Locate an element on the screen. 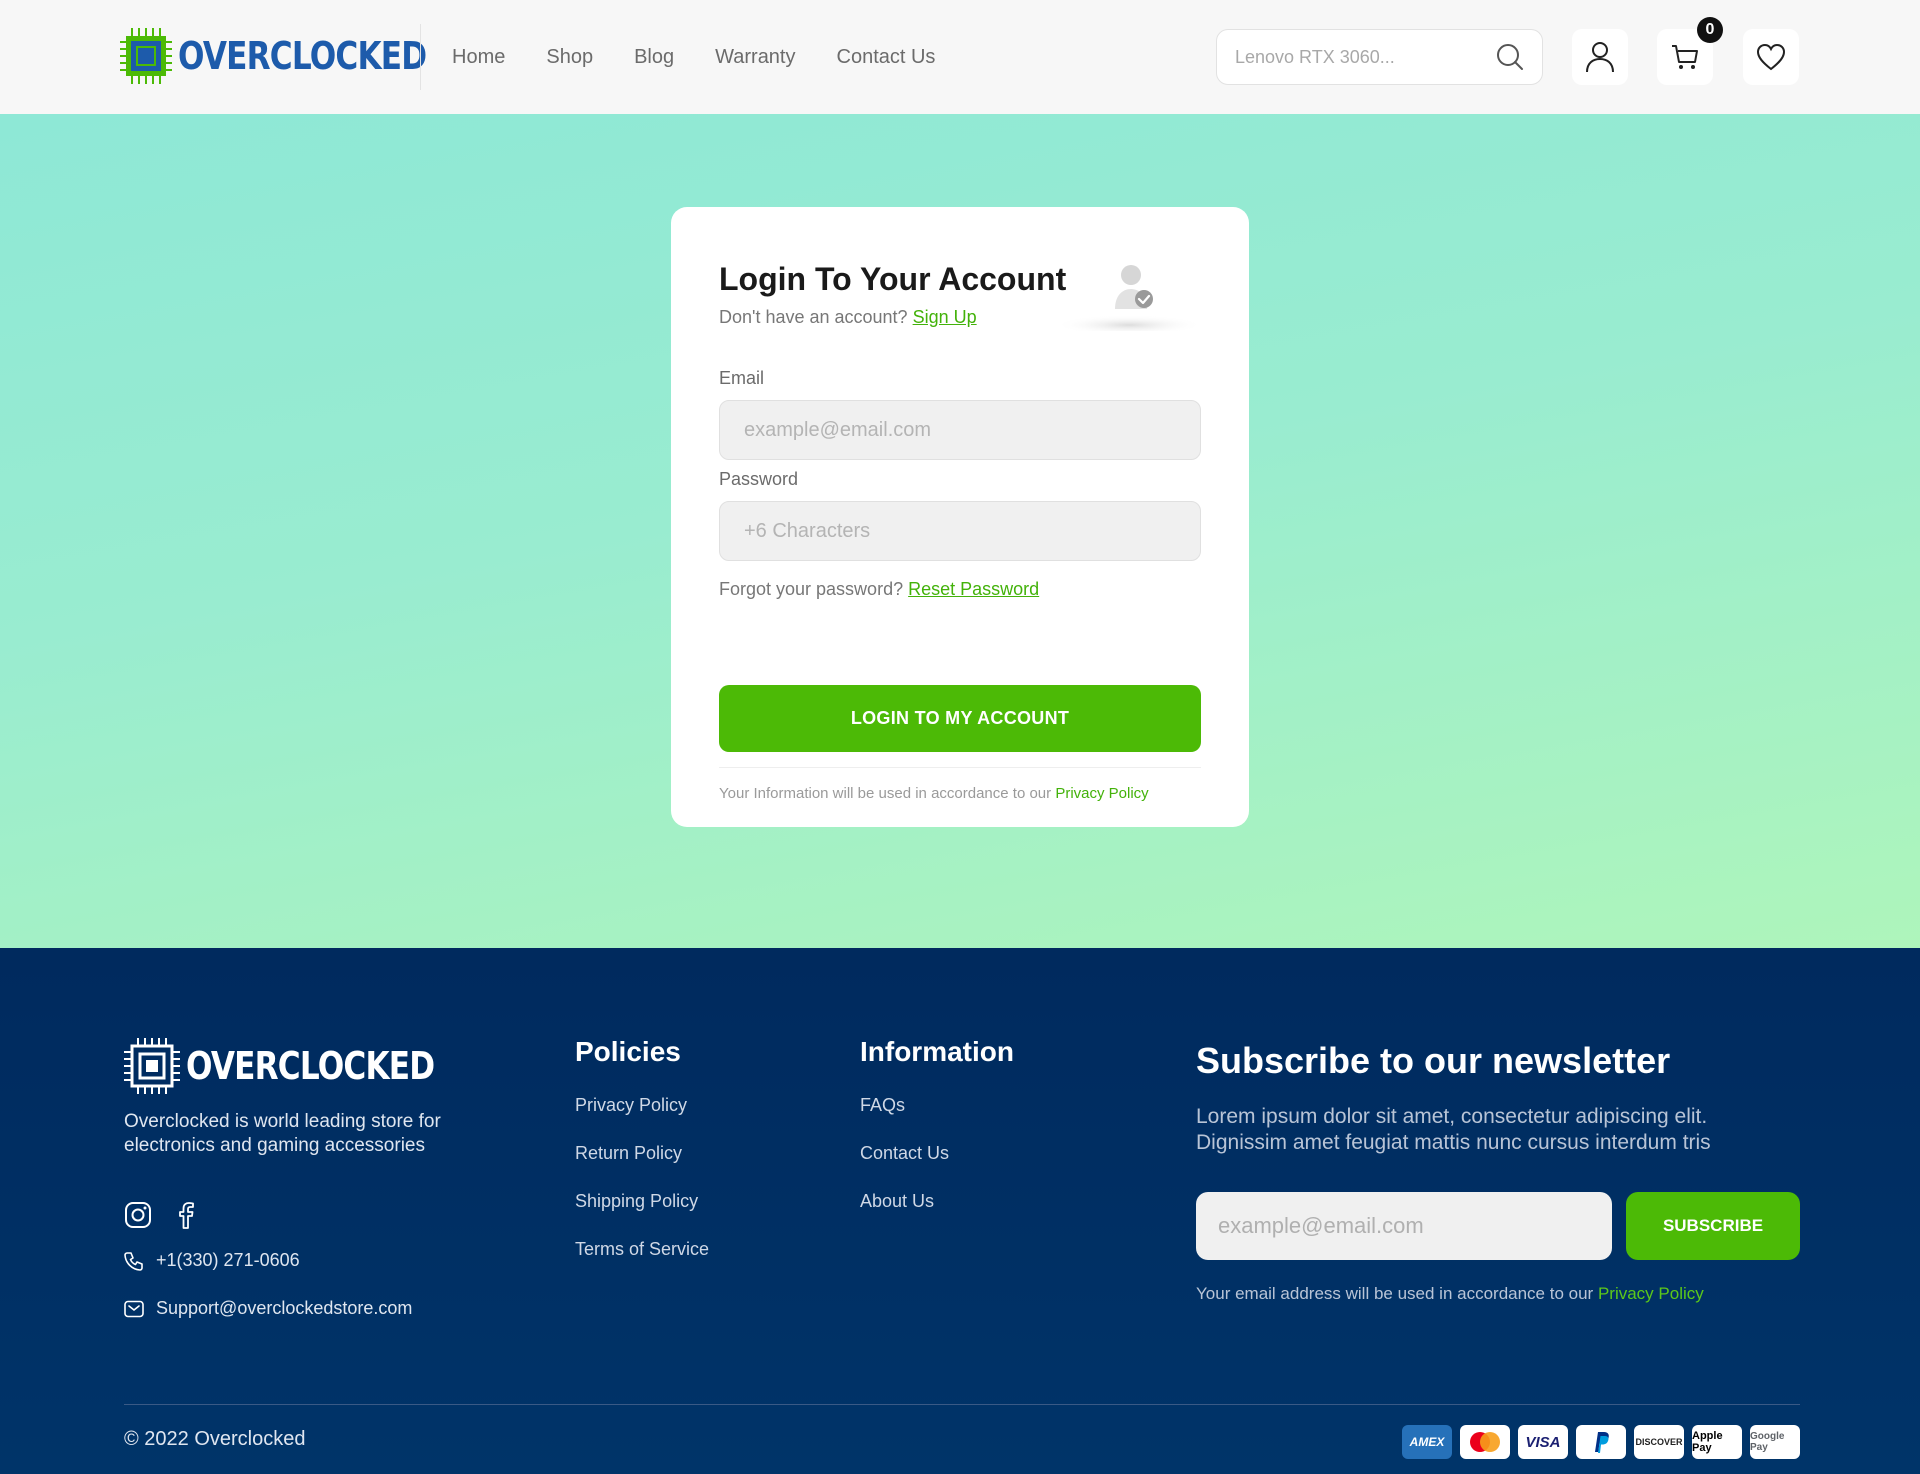  forgot-password-line: Forgot your password? Reset Password is located at coordinates (879, 589).